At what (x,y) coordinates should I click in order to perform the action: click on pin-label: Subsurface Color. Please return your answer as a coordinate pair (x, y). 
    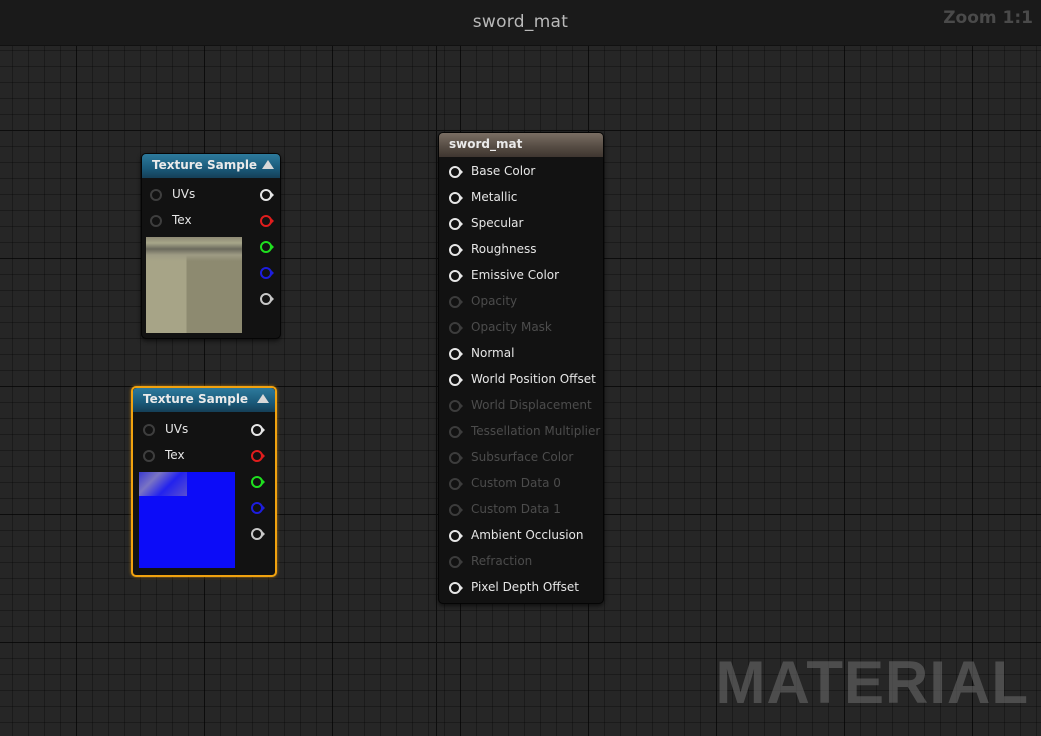
    Looking at the image, I should click on (522, 457).